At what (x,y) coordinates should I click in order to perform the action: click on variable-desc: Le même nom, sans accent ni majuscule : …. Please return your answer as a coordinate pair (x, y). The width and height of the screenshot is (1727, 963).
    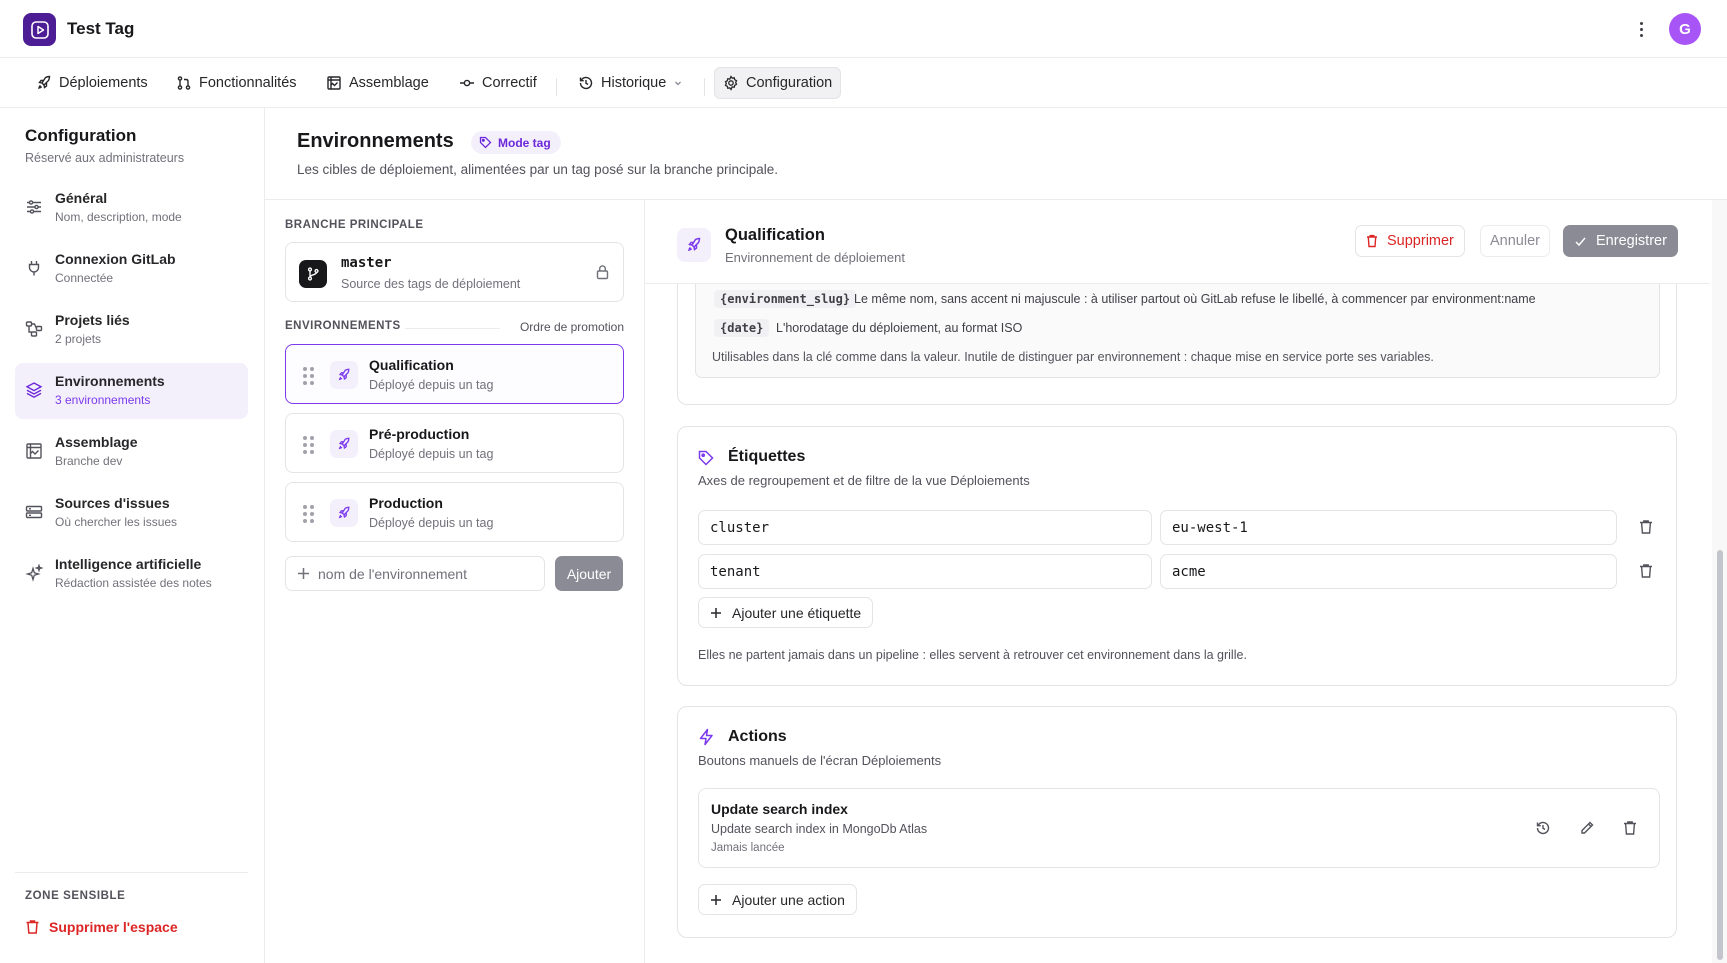
    Looking at the image, I should click on (1195, 299).